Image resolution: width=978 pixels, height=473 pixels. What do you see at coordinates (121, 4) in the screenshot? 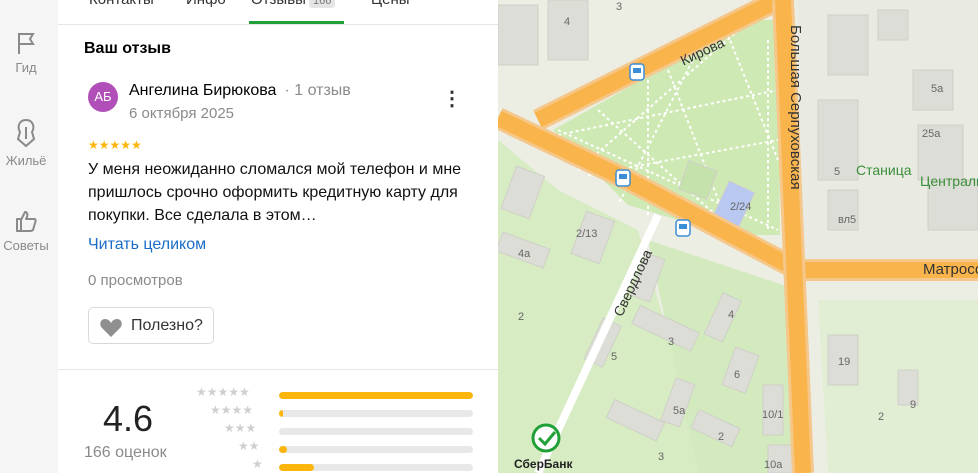
I see `tab-contacts: Контакты` at bounding box center [121, 4].